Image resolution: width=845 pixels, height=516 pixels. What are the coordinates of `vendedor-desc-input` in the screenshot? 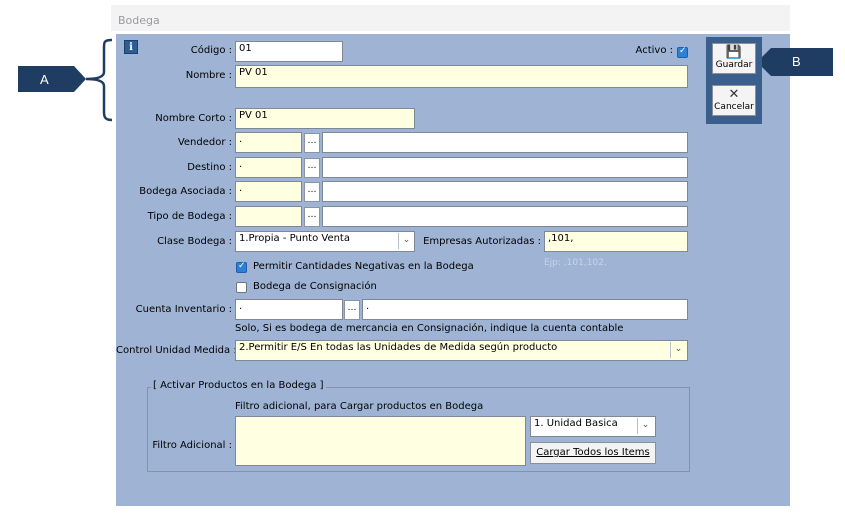 It's located at (505, 142).